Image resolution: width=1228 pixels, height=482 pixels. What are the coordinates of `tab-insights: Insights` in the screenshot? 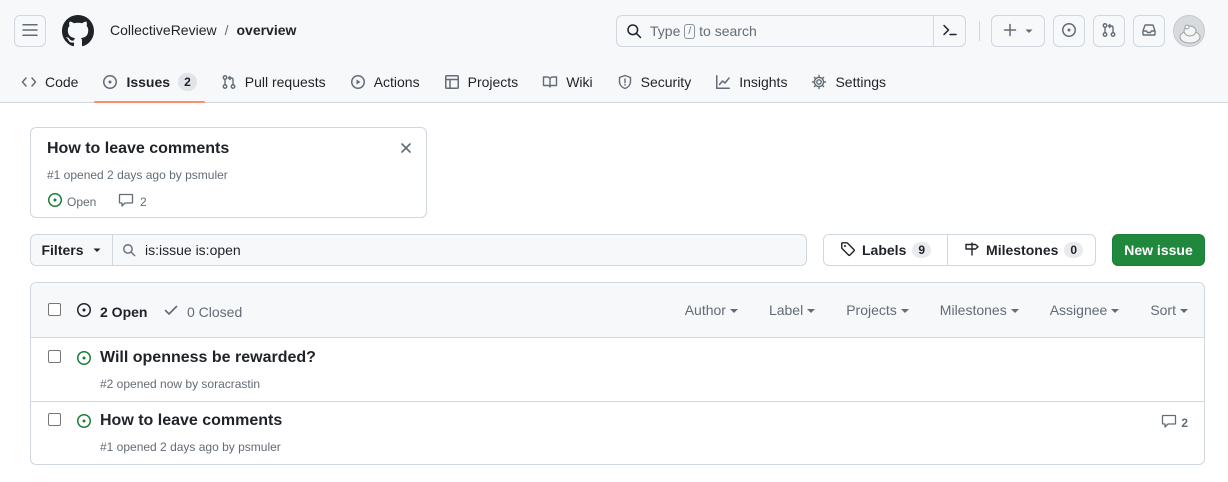 It's located at (751, 82).